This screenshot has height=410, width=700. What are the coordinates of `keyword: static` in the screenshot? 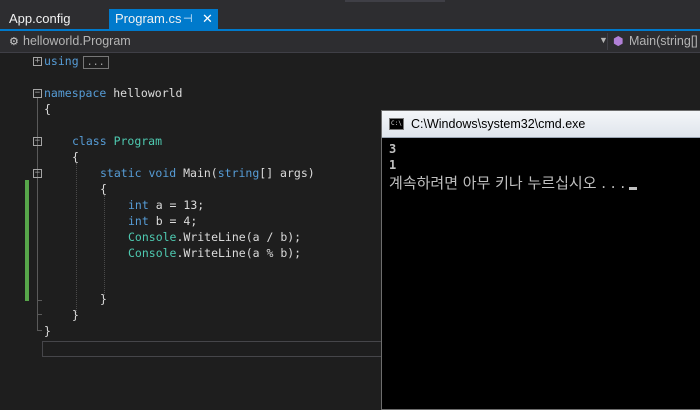 It's located at (121, 173).